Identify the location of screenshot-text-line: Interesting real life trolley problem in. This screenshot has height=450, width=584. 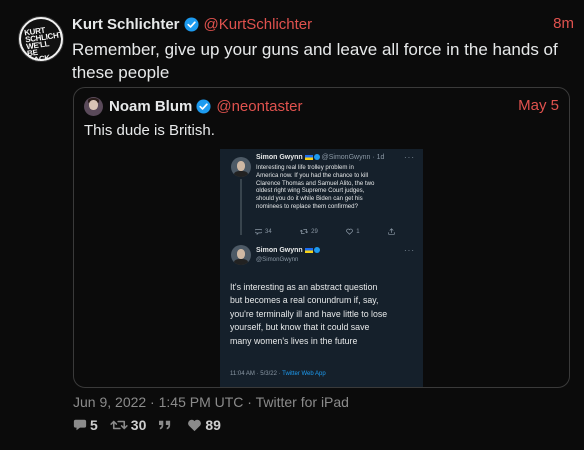
(305, 167).